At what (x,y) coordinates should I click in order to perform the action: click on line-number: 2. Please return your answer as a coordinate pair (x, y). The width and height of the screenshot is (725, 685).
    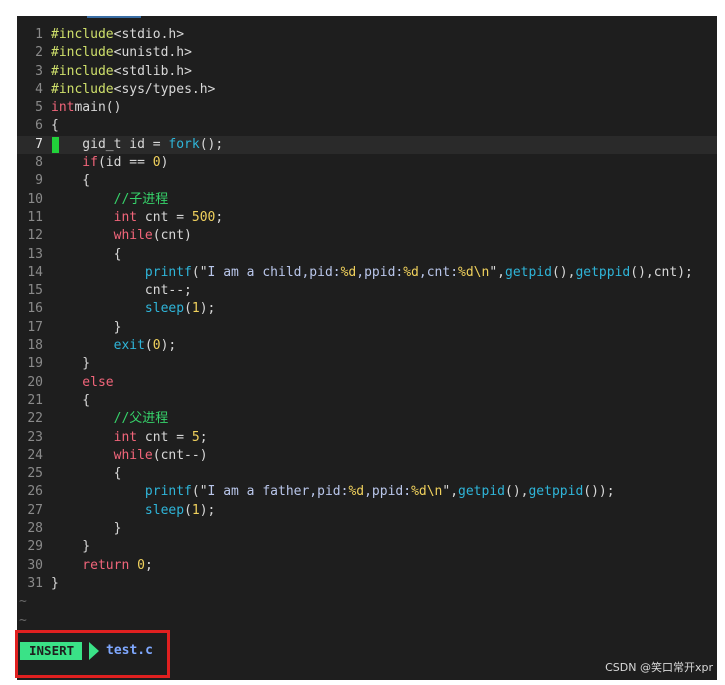
    Looking at the image, I should click on (39, 53).